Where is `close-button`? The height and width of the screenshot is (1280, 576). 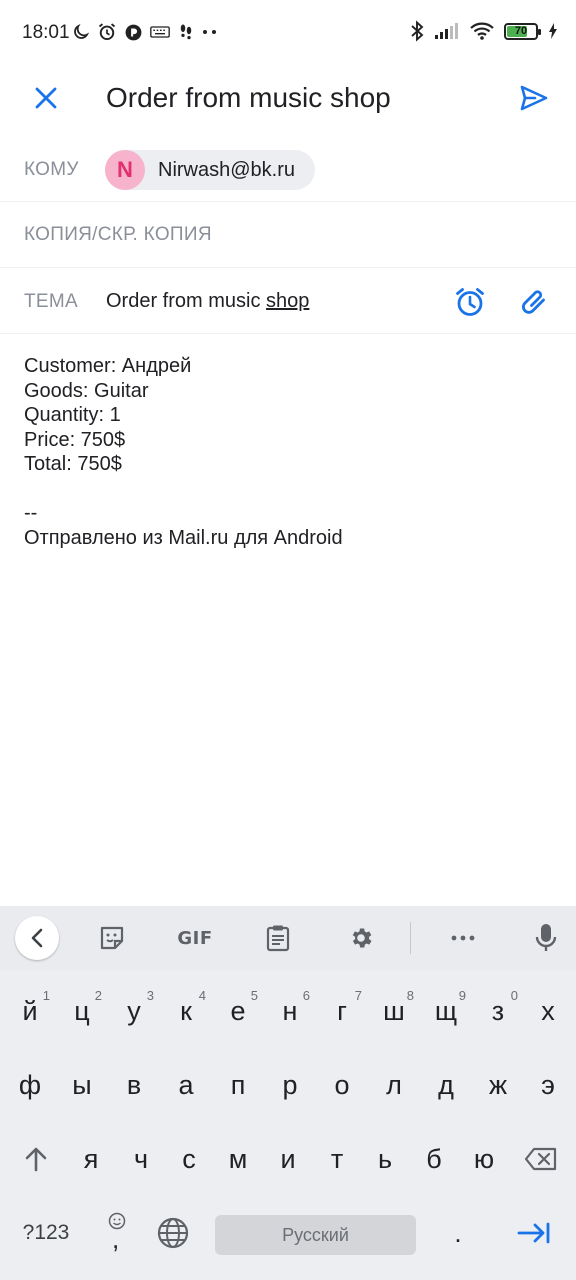
close-button is located at coordinates (46, 98).